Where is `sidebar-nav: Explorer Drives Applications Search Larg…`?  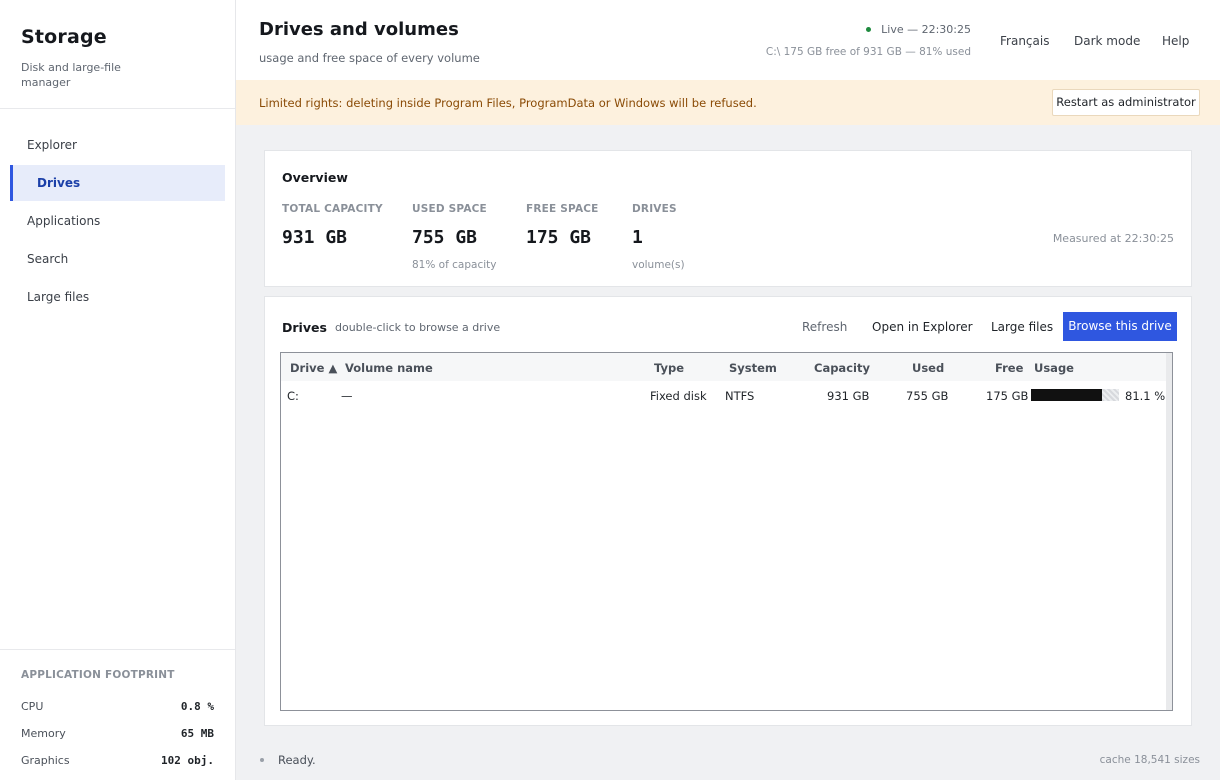 sidebar-nav: Explorer Drives Applications Search Larg… is located at coordinates (117, 212).